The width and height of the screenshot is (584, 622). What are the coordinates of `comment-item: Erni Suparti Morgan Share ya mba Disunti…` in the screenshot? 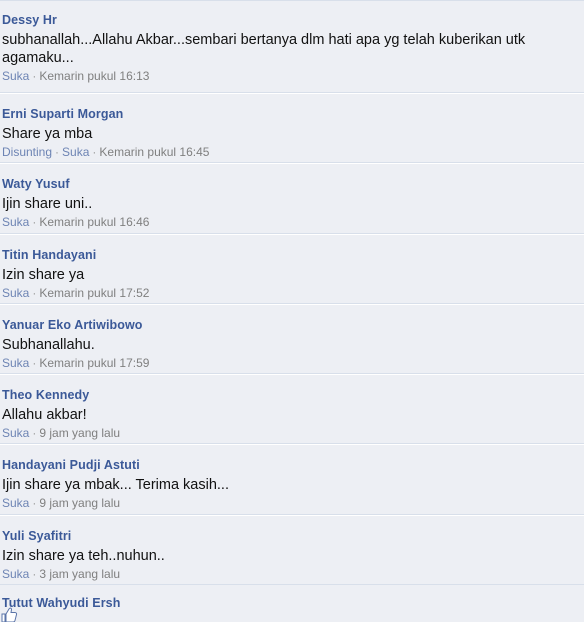 It's located at (292, 128).